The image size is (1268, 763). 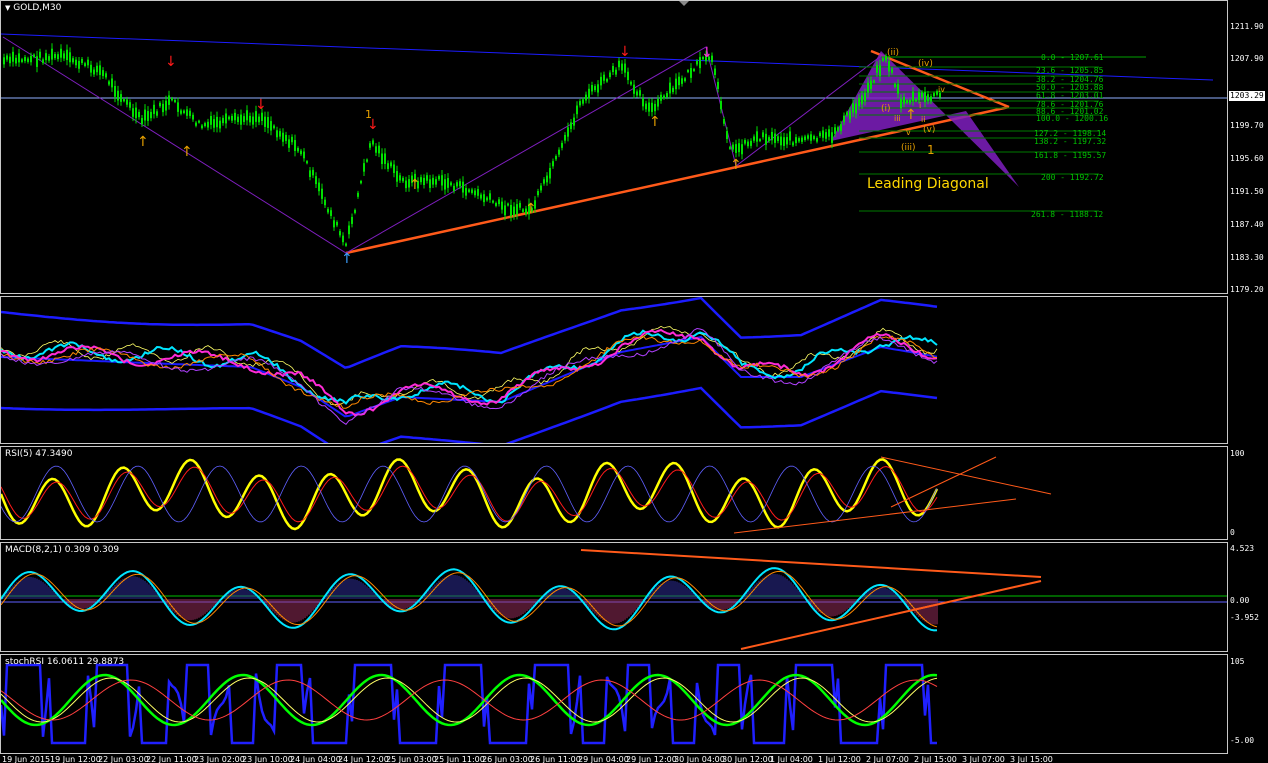 I want to click on time-tick: 23 Jun 02:00, so click(x=219, y=759).